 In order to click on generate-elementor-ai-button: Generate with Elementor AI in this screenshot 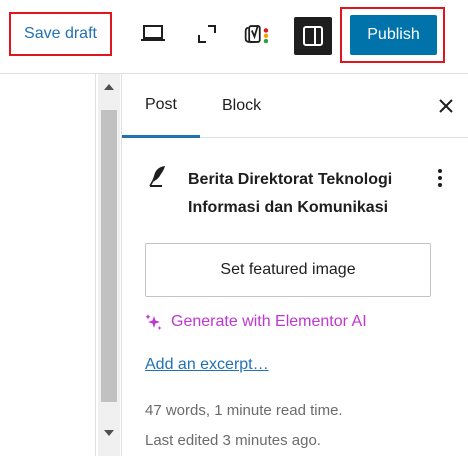, I will do `click(256, 322)`.